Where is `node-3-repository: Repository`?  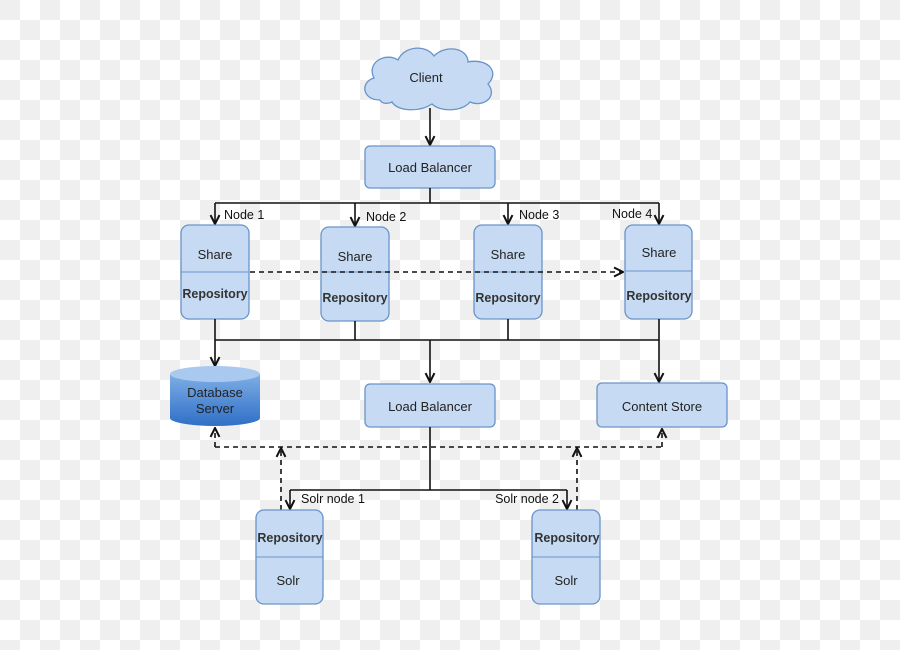 node-3-repository: Repository is located at coordinates (507, 298).